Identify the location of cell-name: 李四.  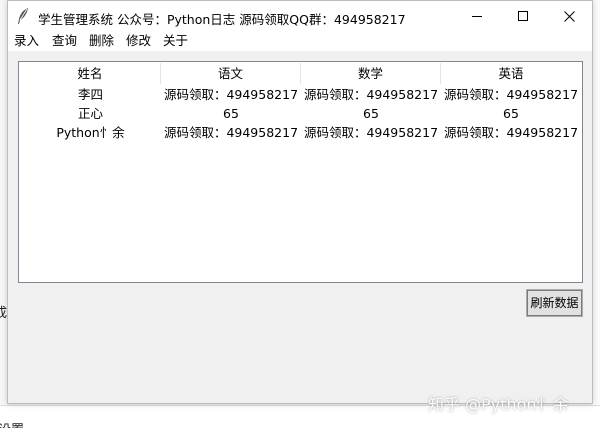
(90, 94).